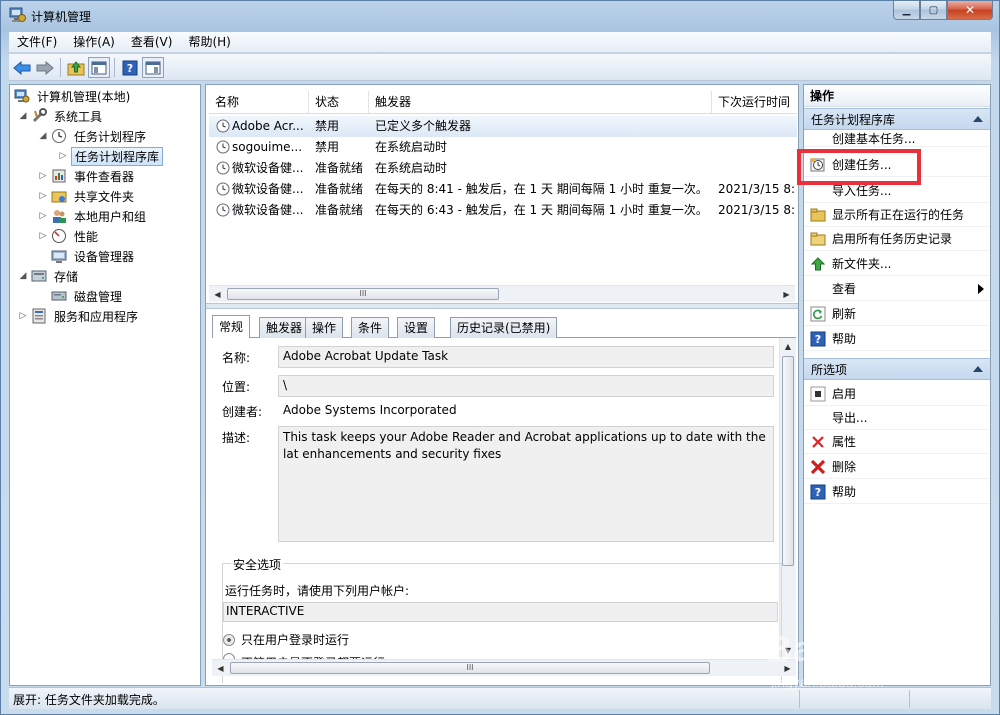  Describe the element at coordinates (503, 147) in the screenshot. I see `task-row: sogouime... 禁用 在系统启动时` at that location.